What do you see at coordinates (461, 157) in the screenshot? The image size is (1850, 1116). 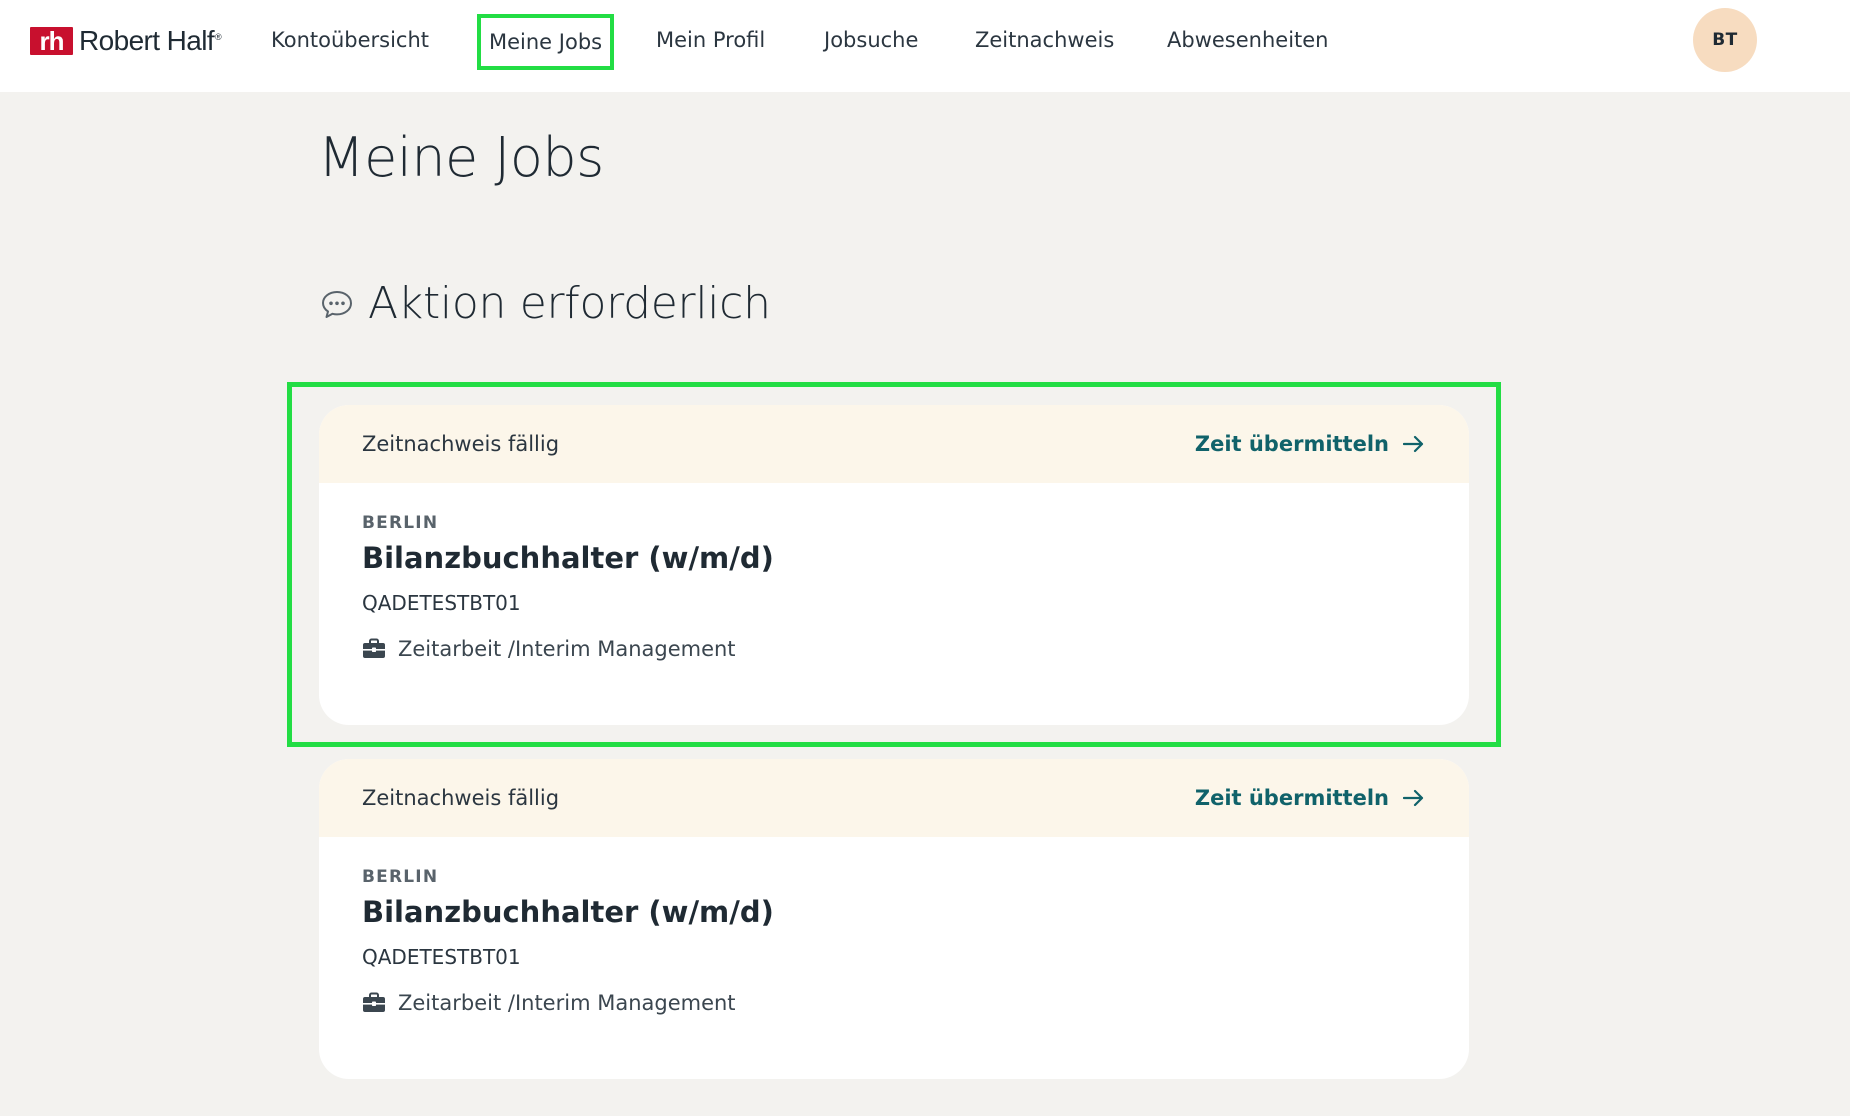 I see `page-title: Meine Jobs` at bounding box center [461, 157].